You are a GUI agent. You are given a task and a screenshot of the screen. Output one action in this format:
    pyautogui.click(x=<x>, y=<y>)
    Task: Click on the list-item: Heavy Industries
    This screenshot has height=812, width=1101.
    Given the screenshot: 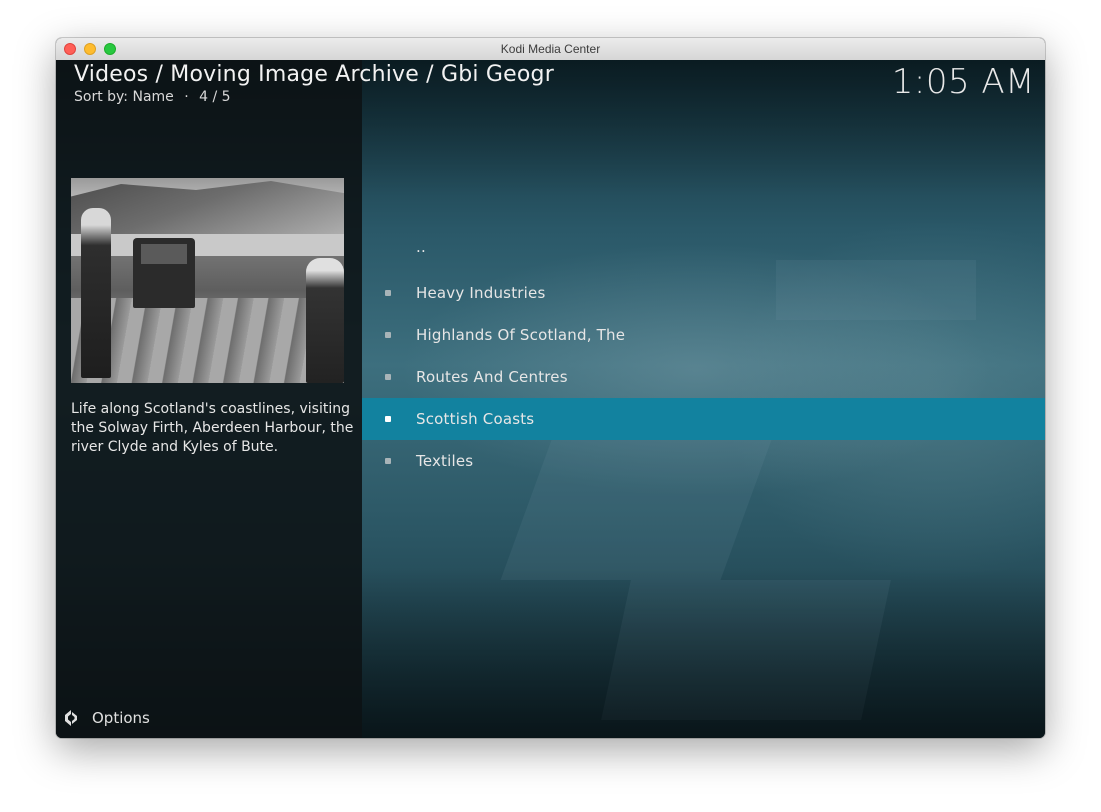 What is the action you would take?
    pyautogui.click(x=703, y=293)
    